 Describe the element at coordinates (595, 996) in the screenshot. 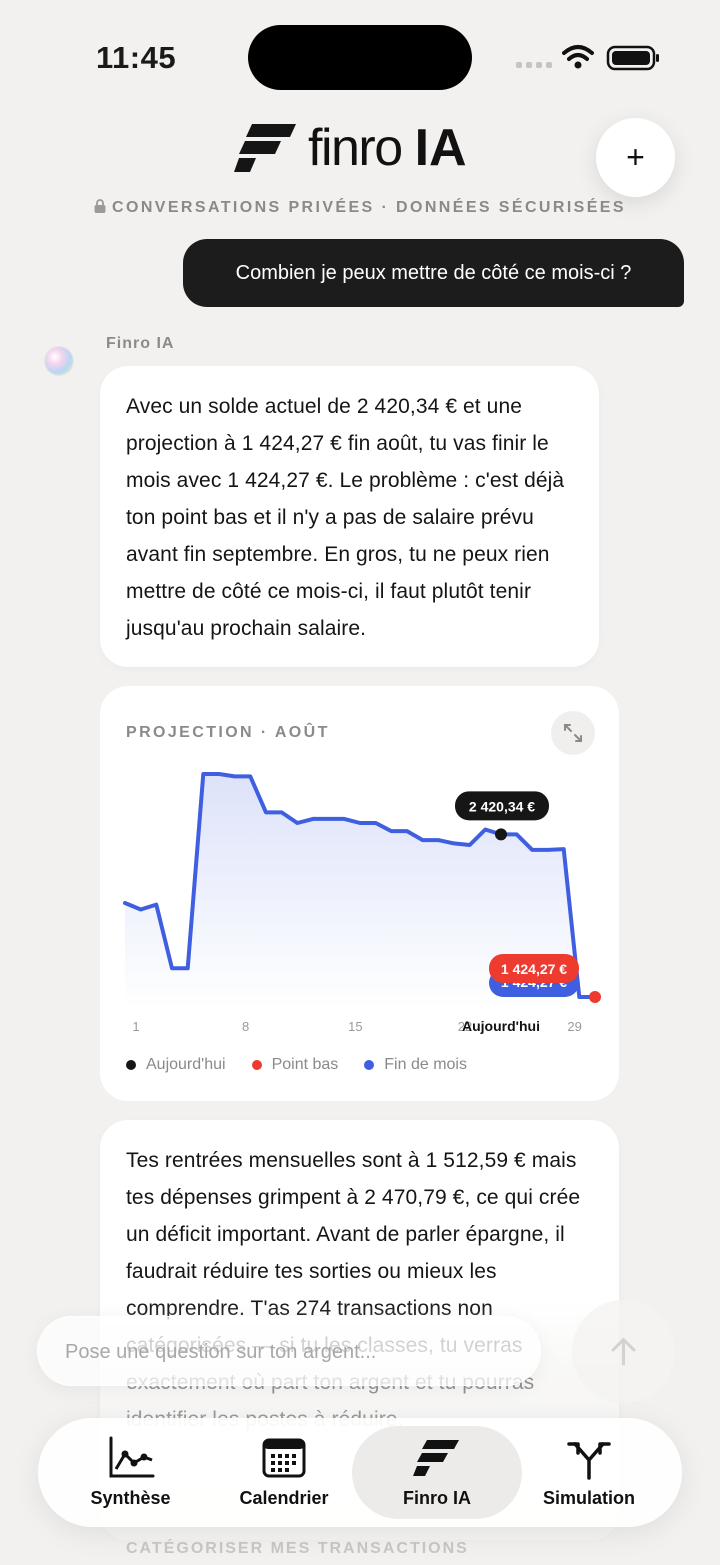

I see `low-point` at that location.